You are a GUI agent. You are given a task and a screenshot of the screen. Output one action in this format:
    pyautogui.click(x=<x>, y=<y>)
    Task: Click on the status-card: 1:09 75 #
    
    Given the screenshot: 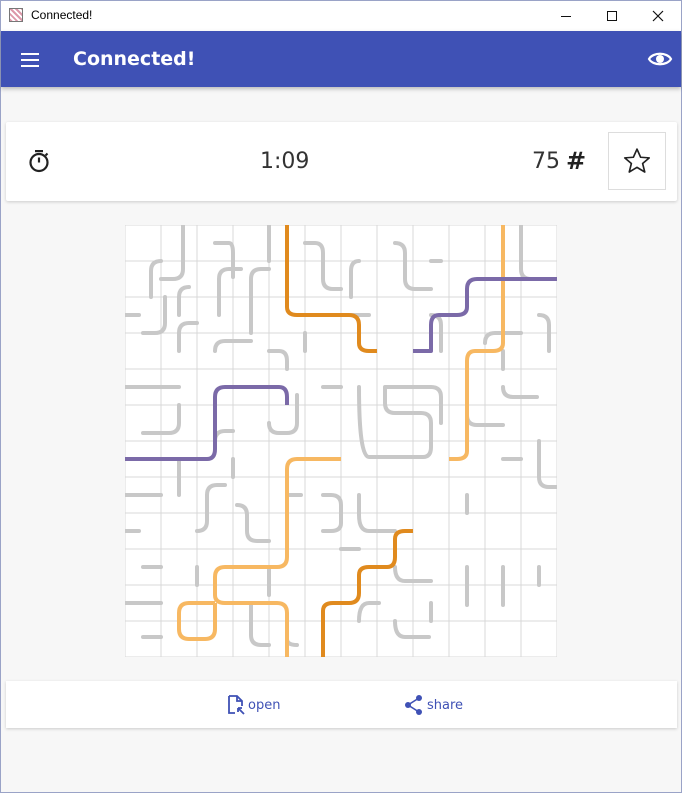 What is the action you would take?
    pyautogui.click(x=341, y=161)
    